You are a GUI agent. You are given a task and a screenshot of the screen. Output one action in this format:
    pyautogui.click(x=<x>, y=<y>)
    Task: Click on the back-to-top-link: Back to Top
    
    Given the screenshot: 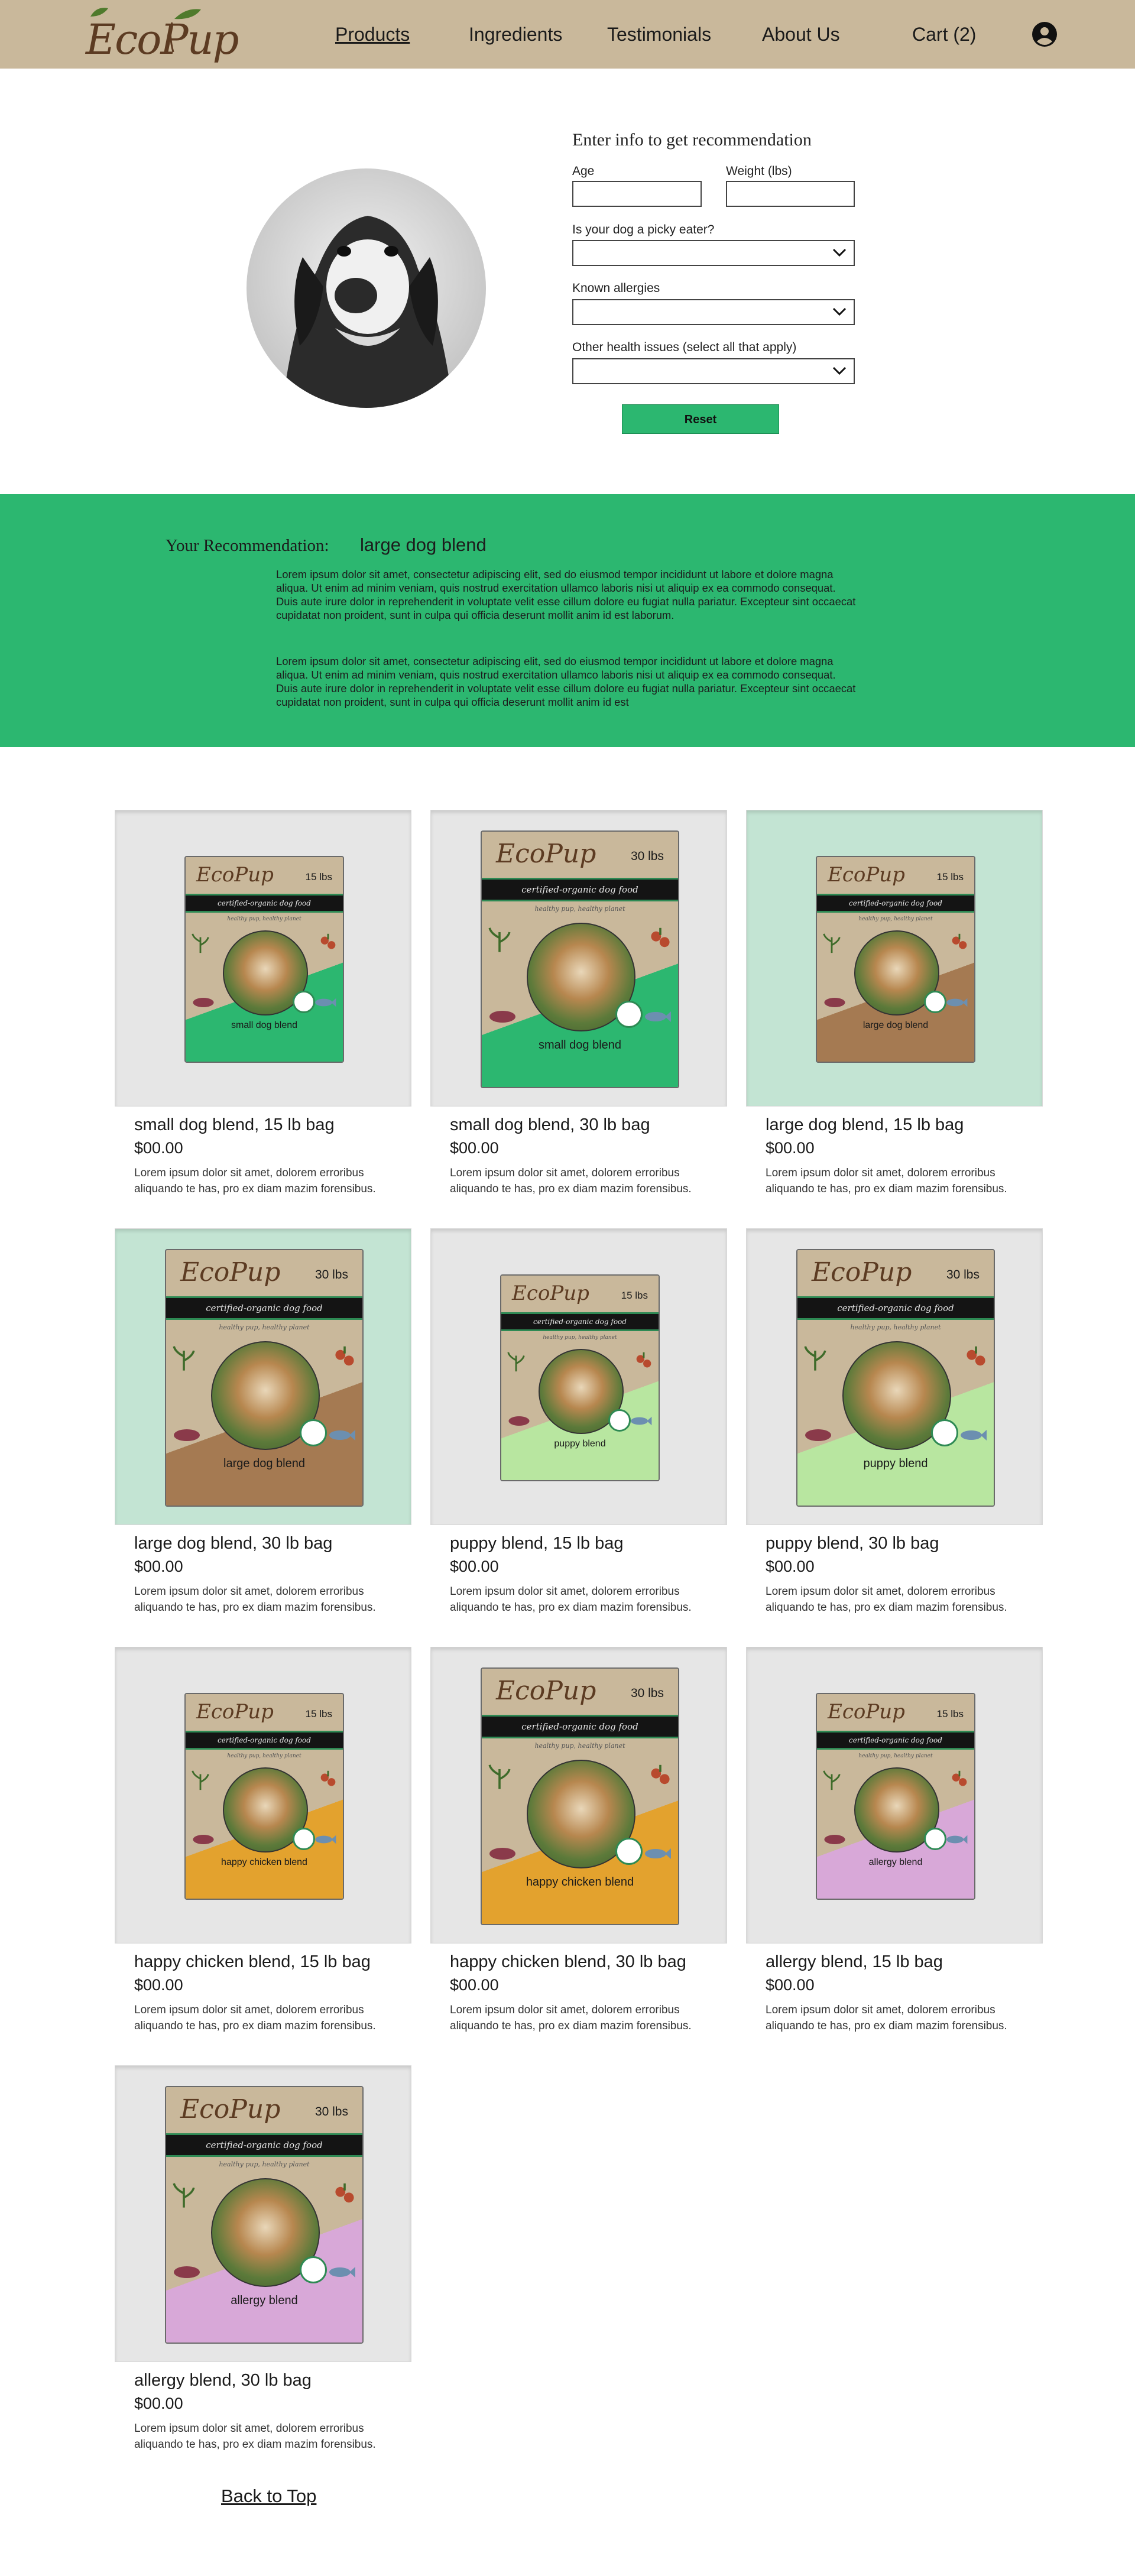 What is the action you would take?
    pyautogui.click(x=269, y=2496)
    